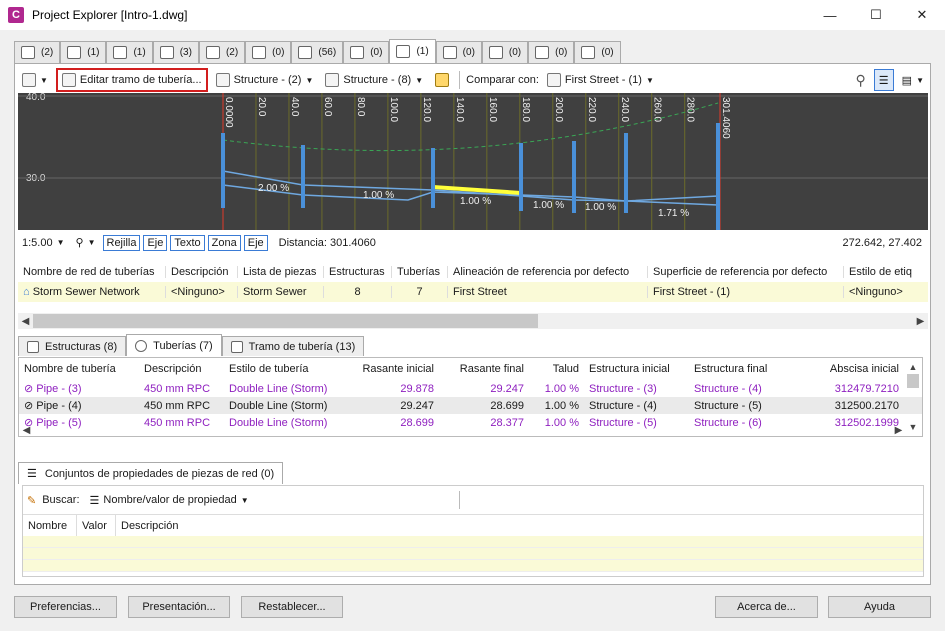  Describe the element at coordinates (470, 430) in the screenshot. I see `pipes-hscrollbar: ◀ ▶` at that location.